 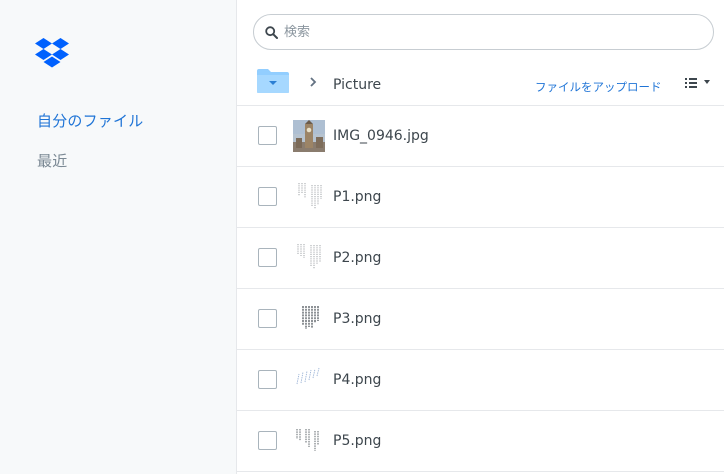 I want to click on file-name: IMG_0946.jpg, so click(x=381, y=136).